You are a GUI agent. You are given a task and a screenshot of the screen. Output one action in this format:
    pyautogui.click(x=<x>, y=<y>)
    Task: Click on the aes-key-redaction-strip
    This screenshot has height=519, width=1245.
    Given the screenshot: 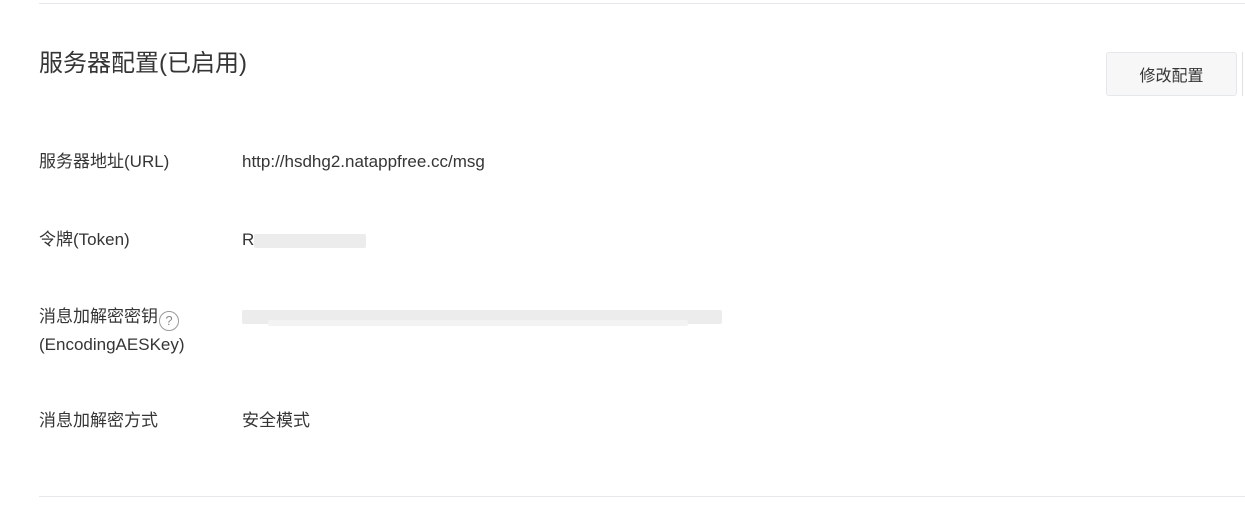 What is the action you would take?
    pyautogui.click(x=478, y=323)
    